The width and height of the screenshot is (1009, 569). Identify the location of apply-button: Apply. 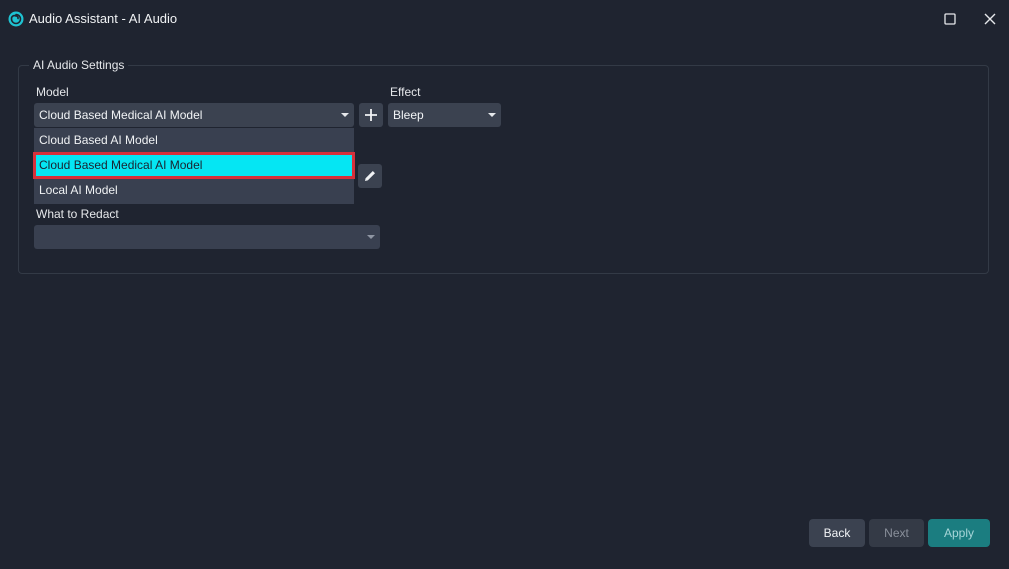
(959, 533).